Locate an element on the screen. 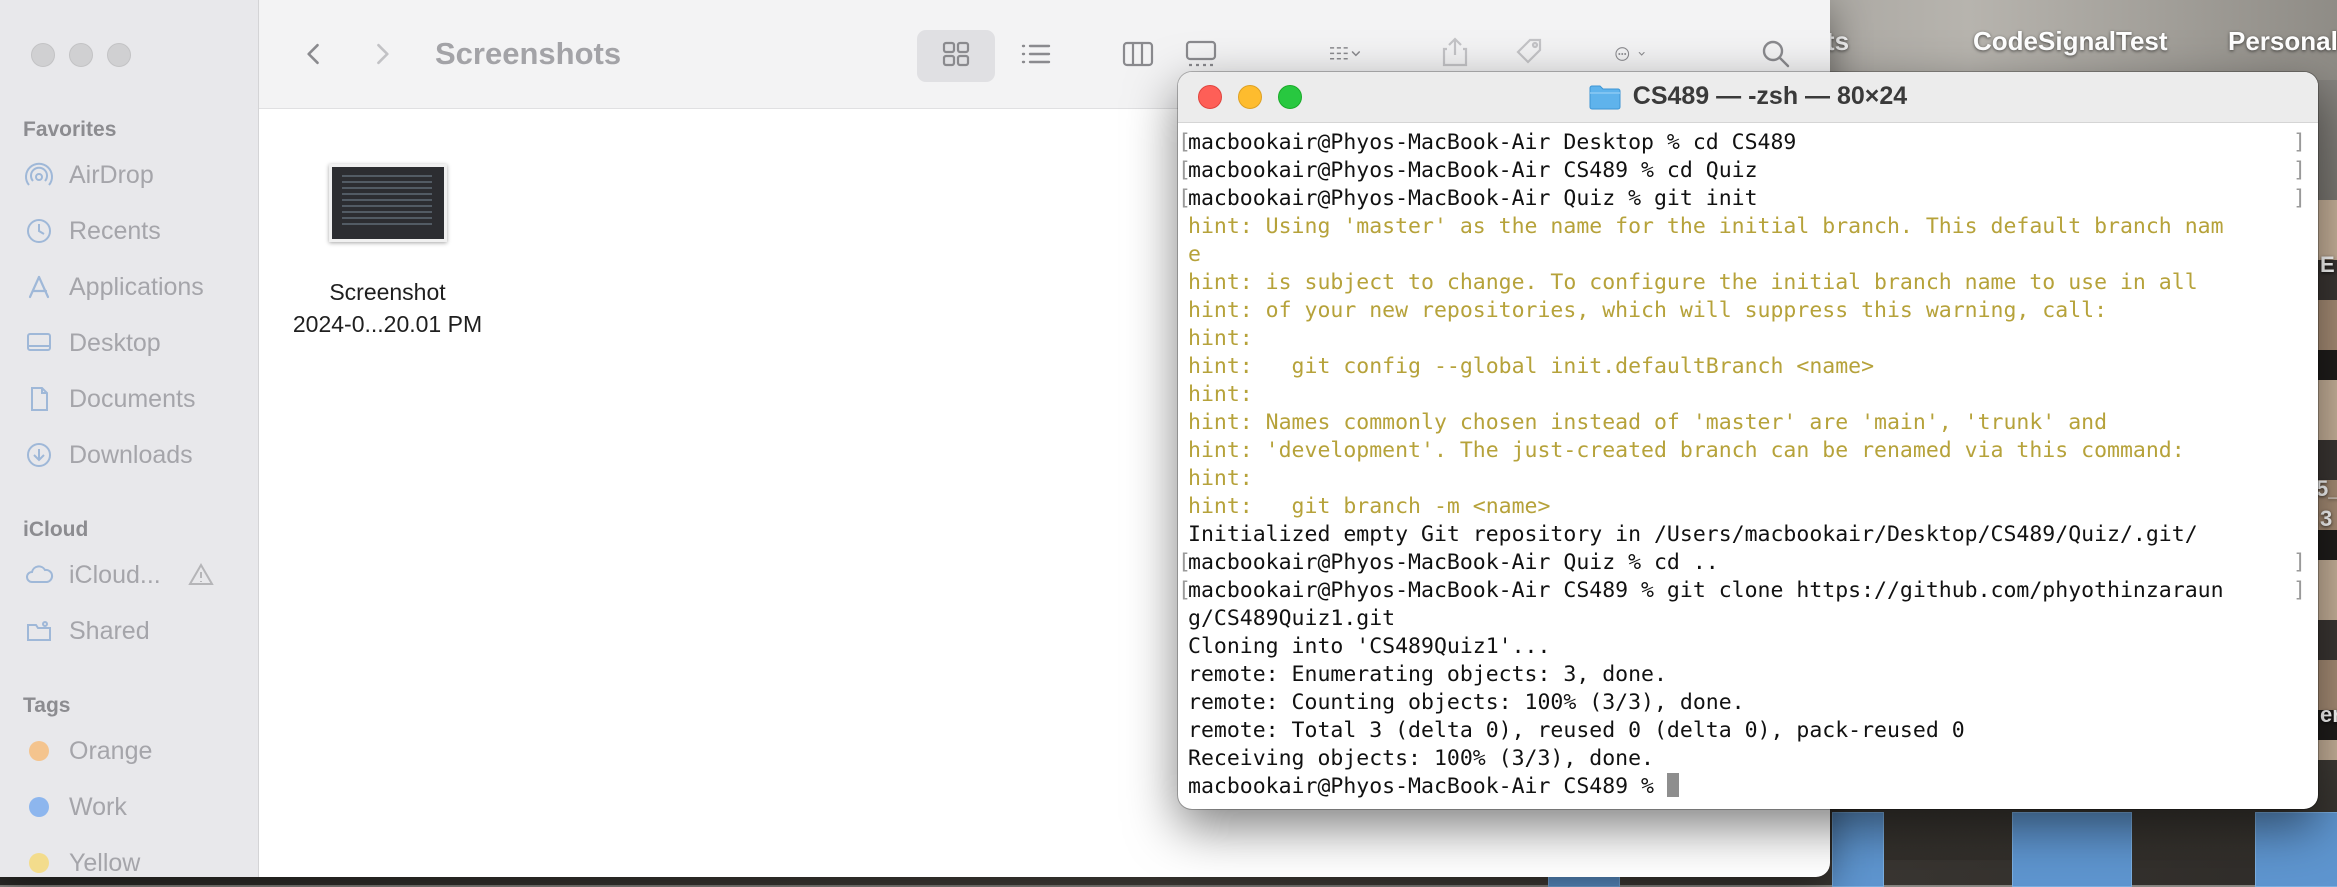 This screenshot has height=887, width=2337. cloud-icon is located at coordinates (39, 575).